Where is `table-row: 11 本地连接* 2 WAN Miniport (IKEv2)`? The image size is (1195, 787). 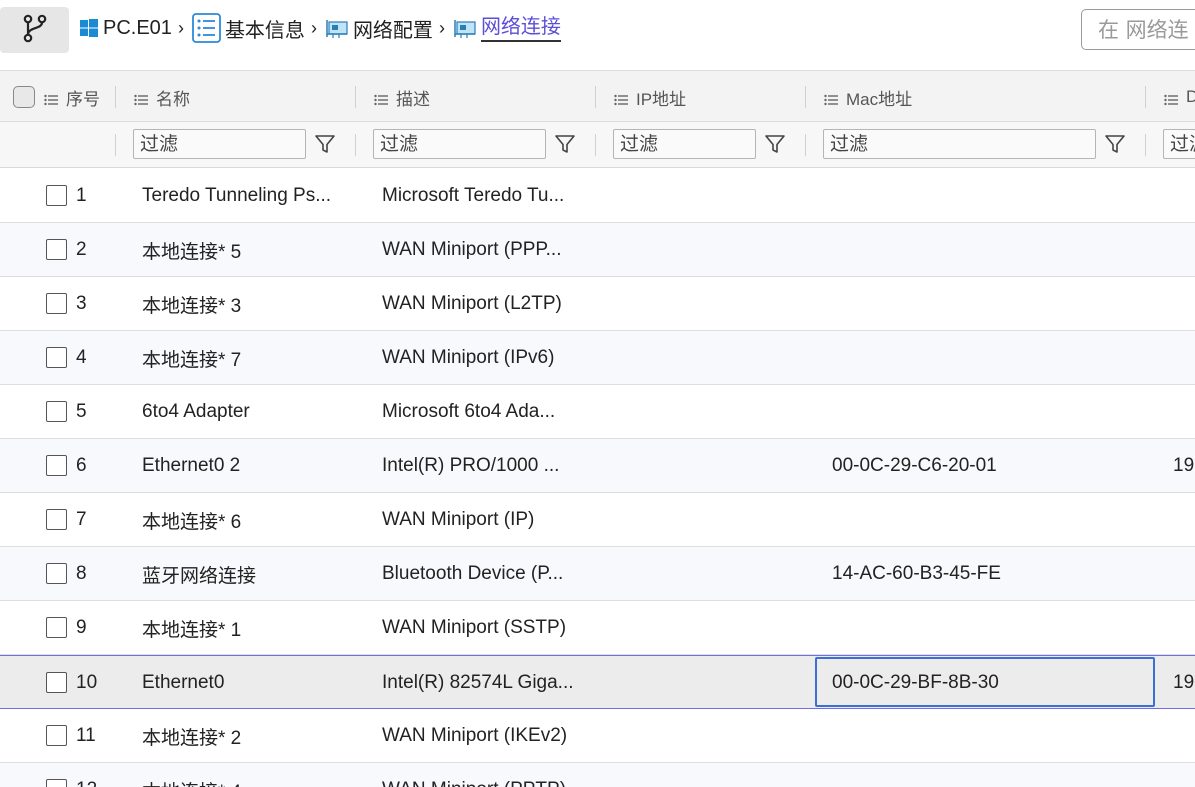
table-row: 11 本地连接* 2 WAN Miniport (IKEv2) is located at coordinates (597, 736).